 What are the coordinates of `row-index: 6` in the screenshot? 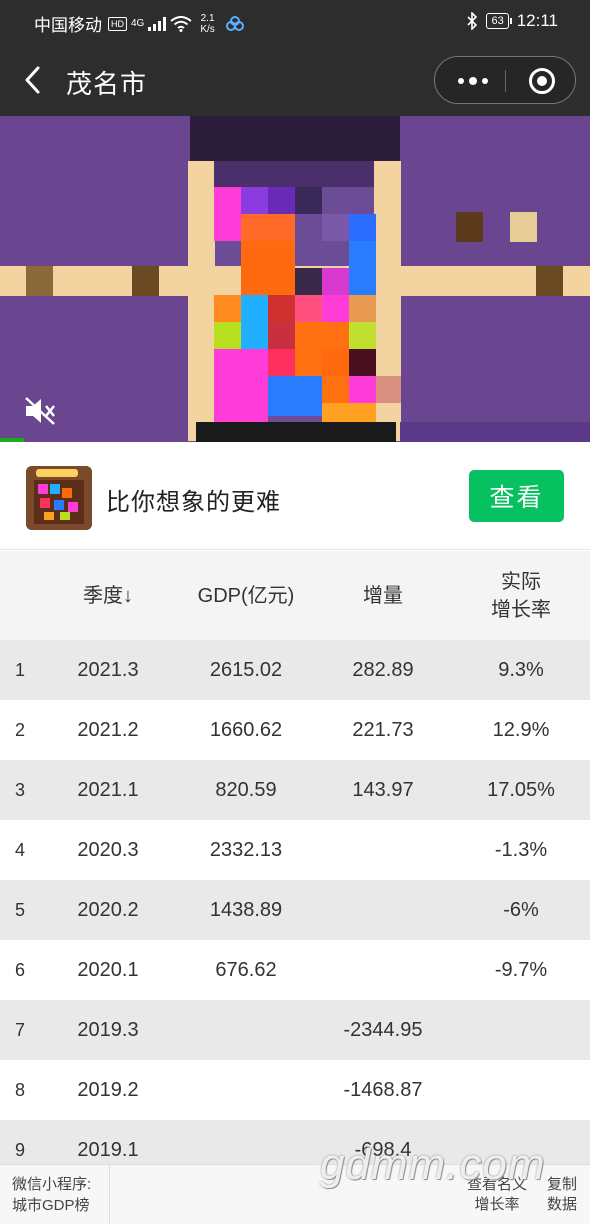 It's located at (19, 969).